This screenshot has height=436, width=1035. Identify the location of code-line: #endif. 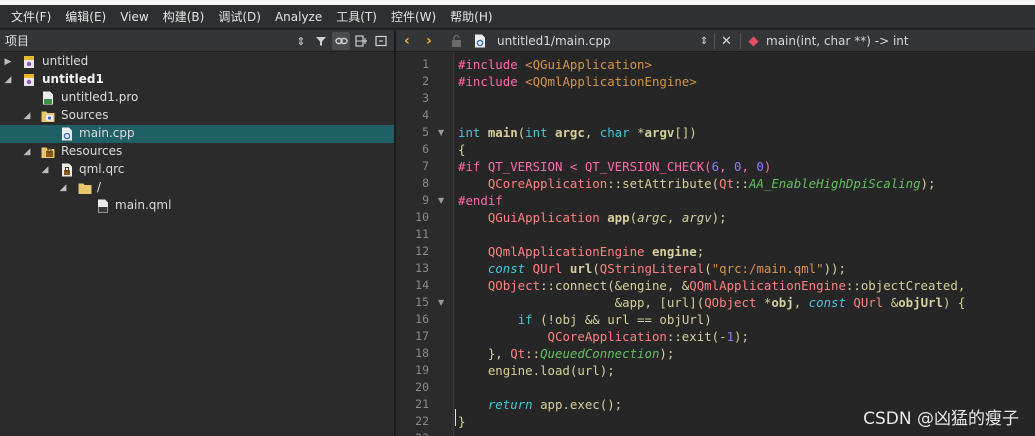
(480, 200).